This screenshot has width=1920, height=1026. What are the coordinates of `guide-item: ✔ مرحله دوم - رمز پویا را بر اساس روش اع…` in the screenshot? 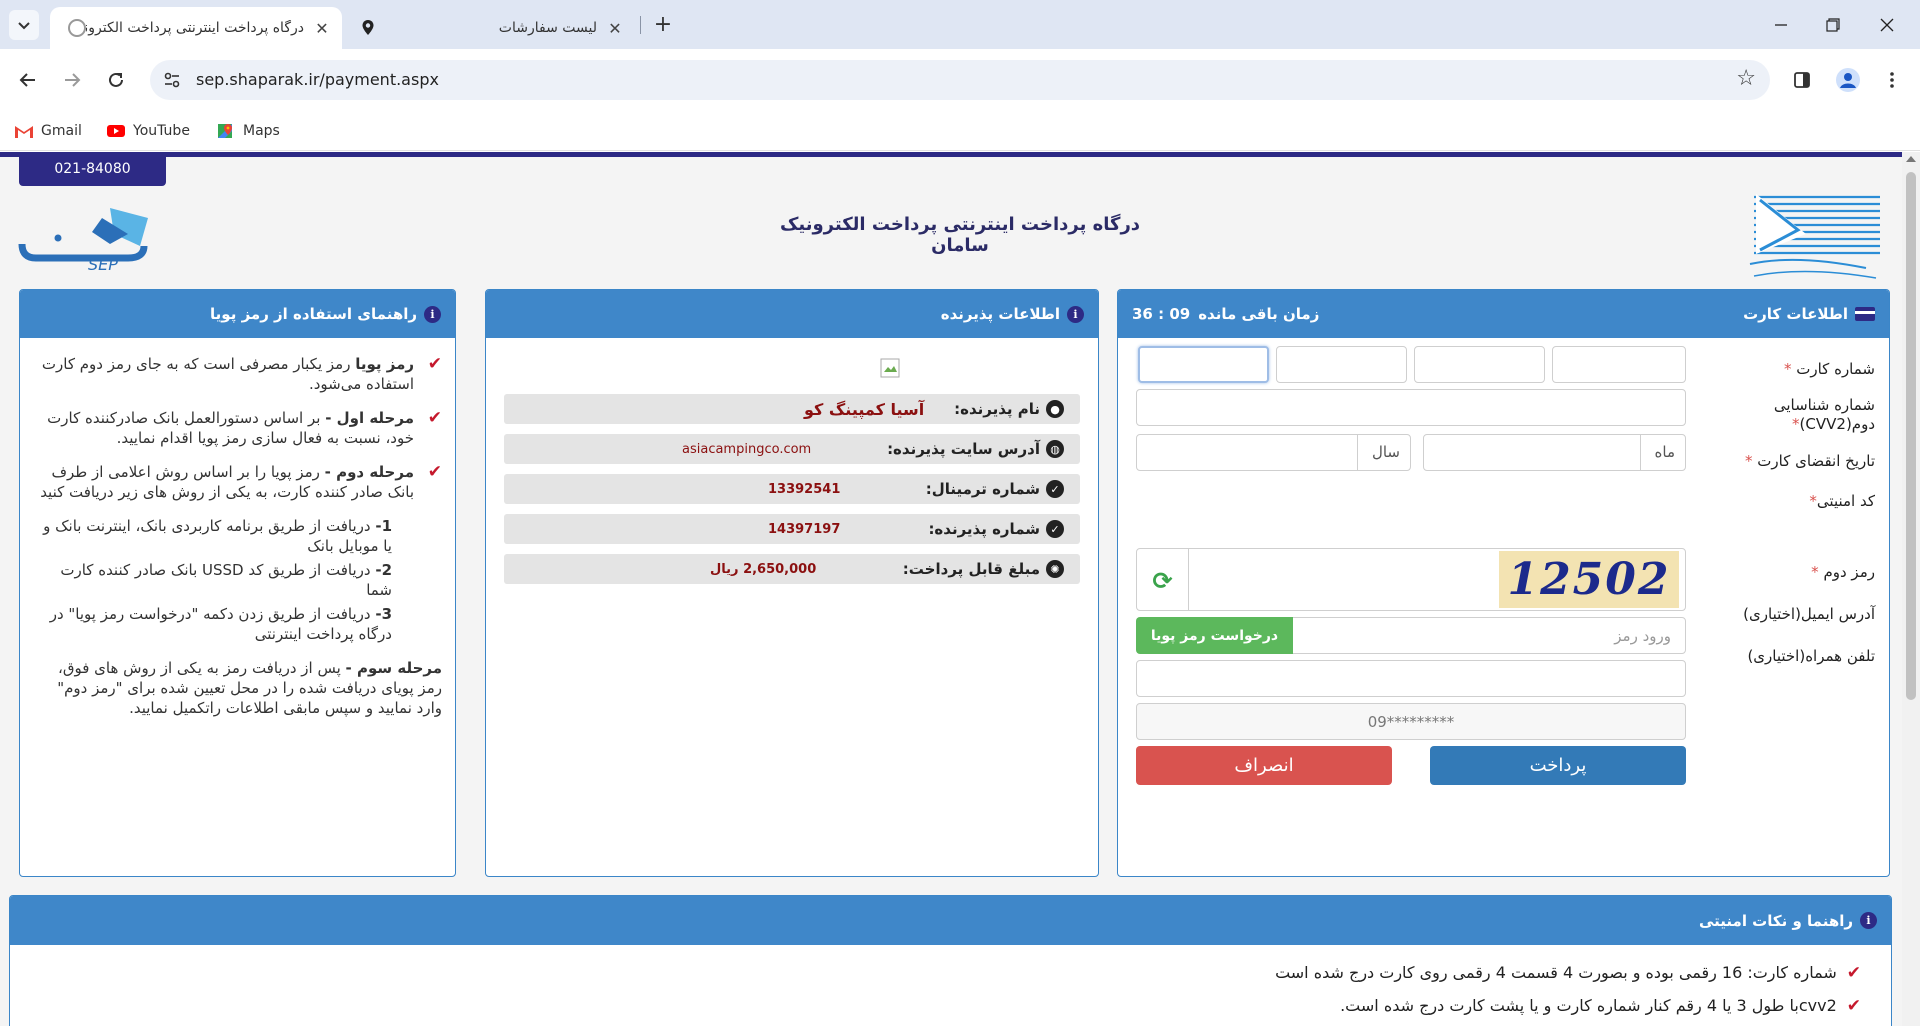 It's located at (236, 482).